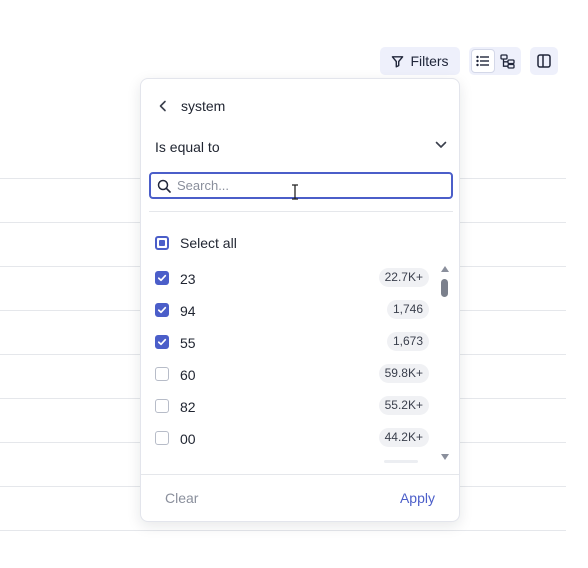  I want to click on option-value: 23, so click(188, 279).